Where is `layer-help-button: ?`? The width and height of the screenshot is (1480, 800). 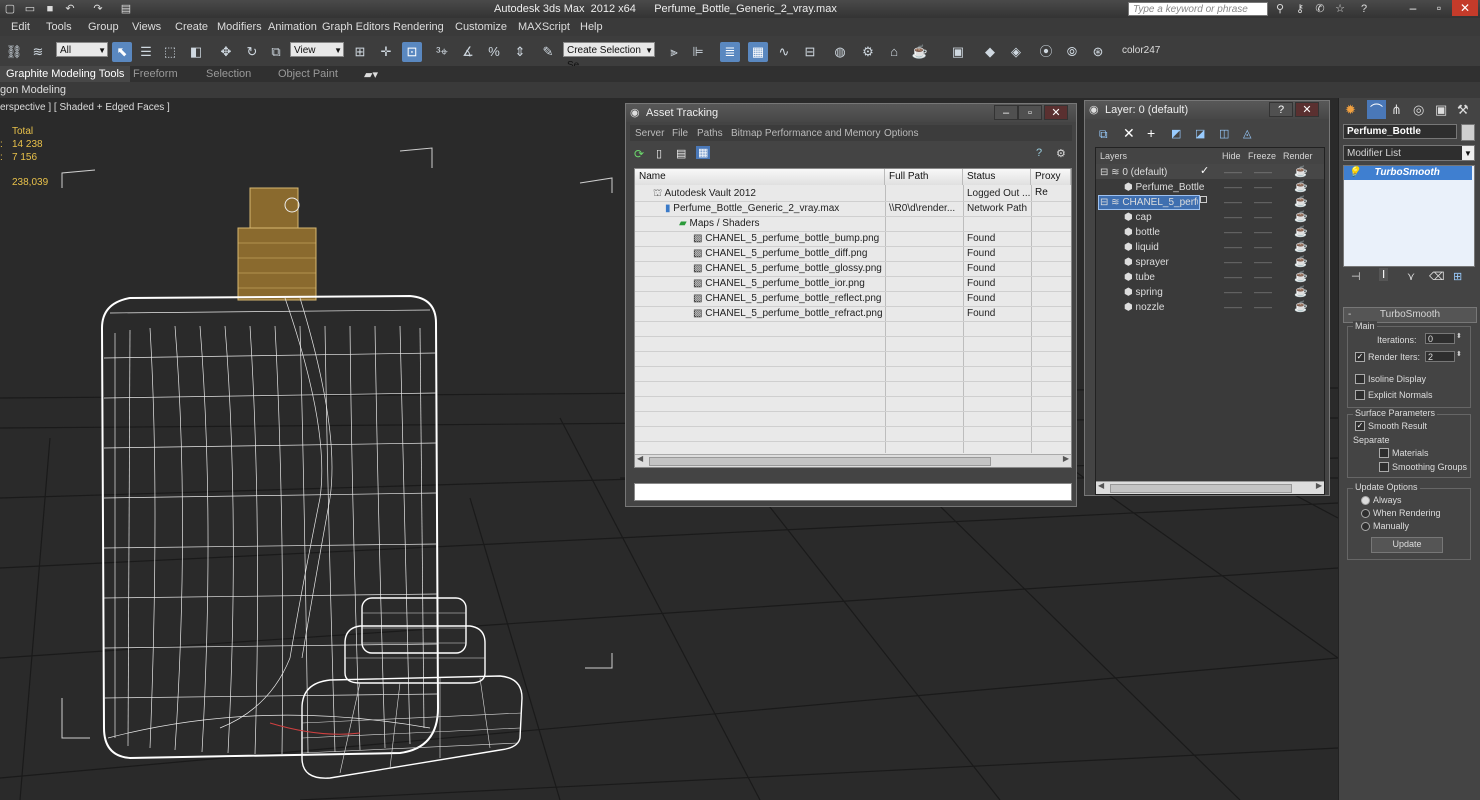
layer-help-button: ? is located at coordinates (1281, 109).